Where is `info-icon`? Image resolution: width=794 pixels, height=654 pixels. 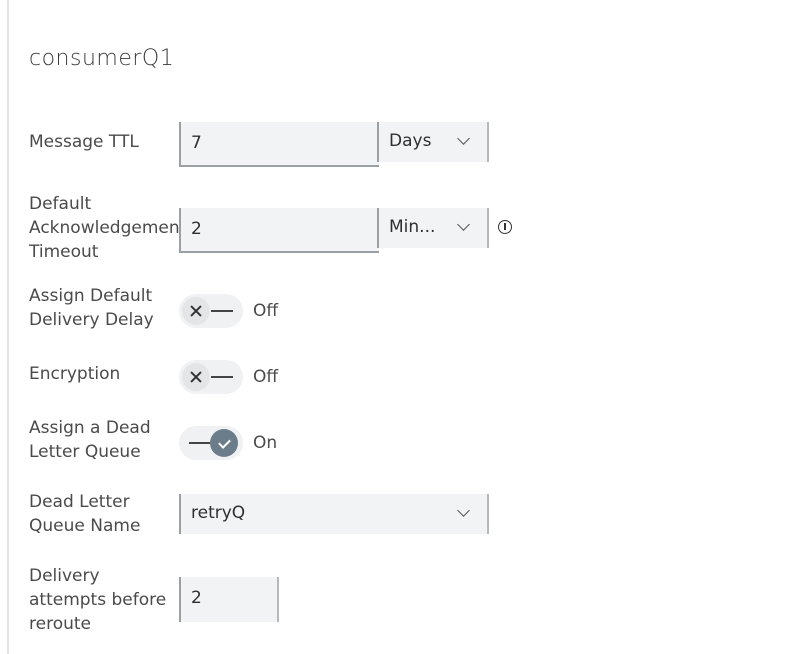
info-icon is located at coordinates (505, 227).